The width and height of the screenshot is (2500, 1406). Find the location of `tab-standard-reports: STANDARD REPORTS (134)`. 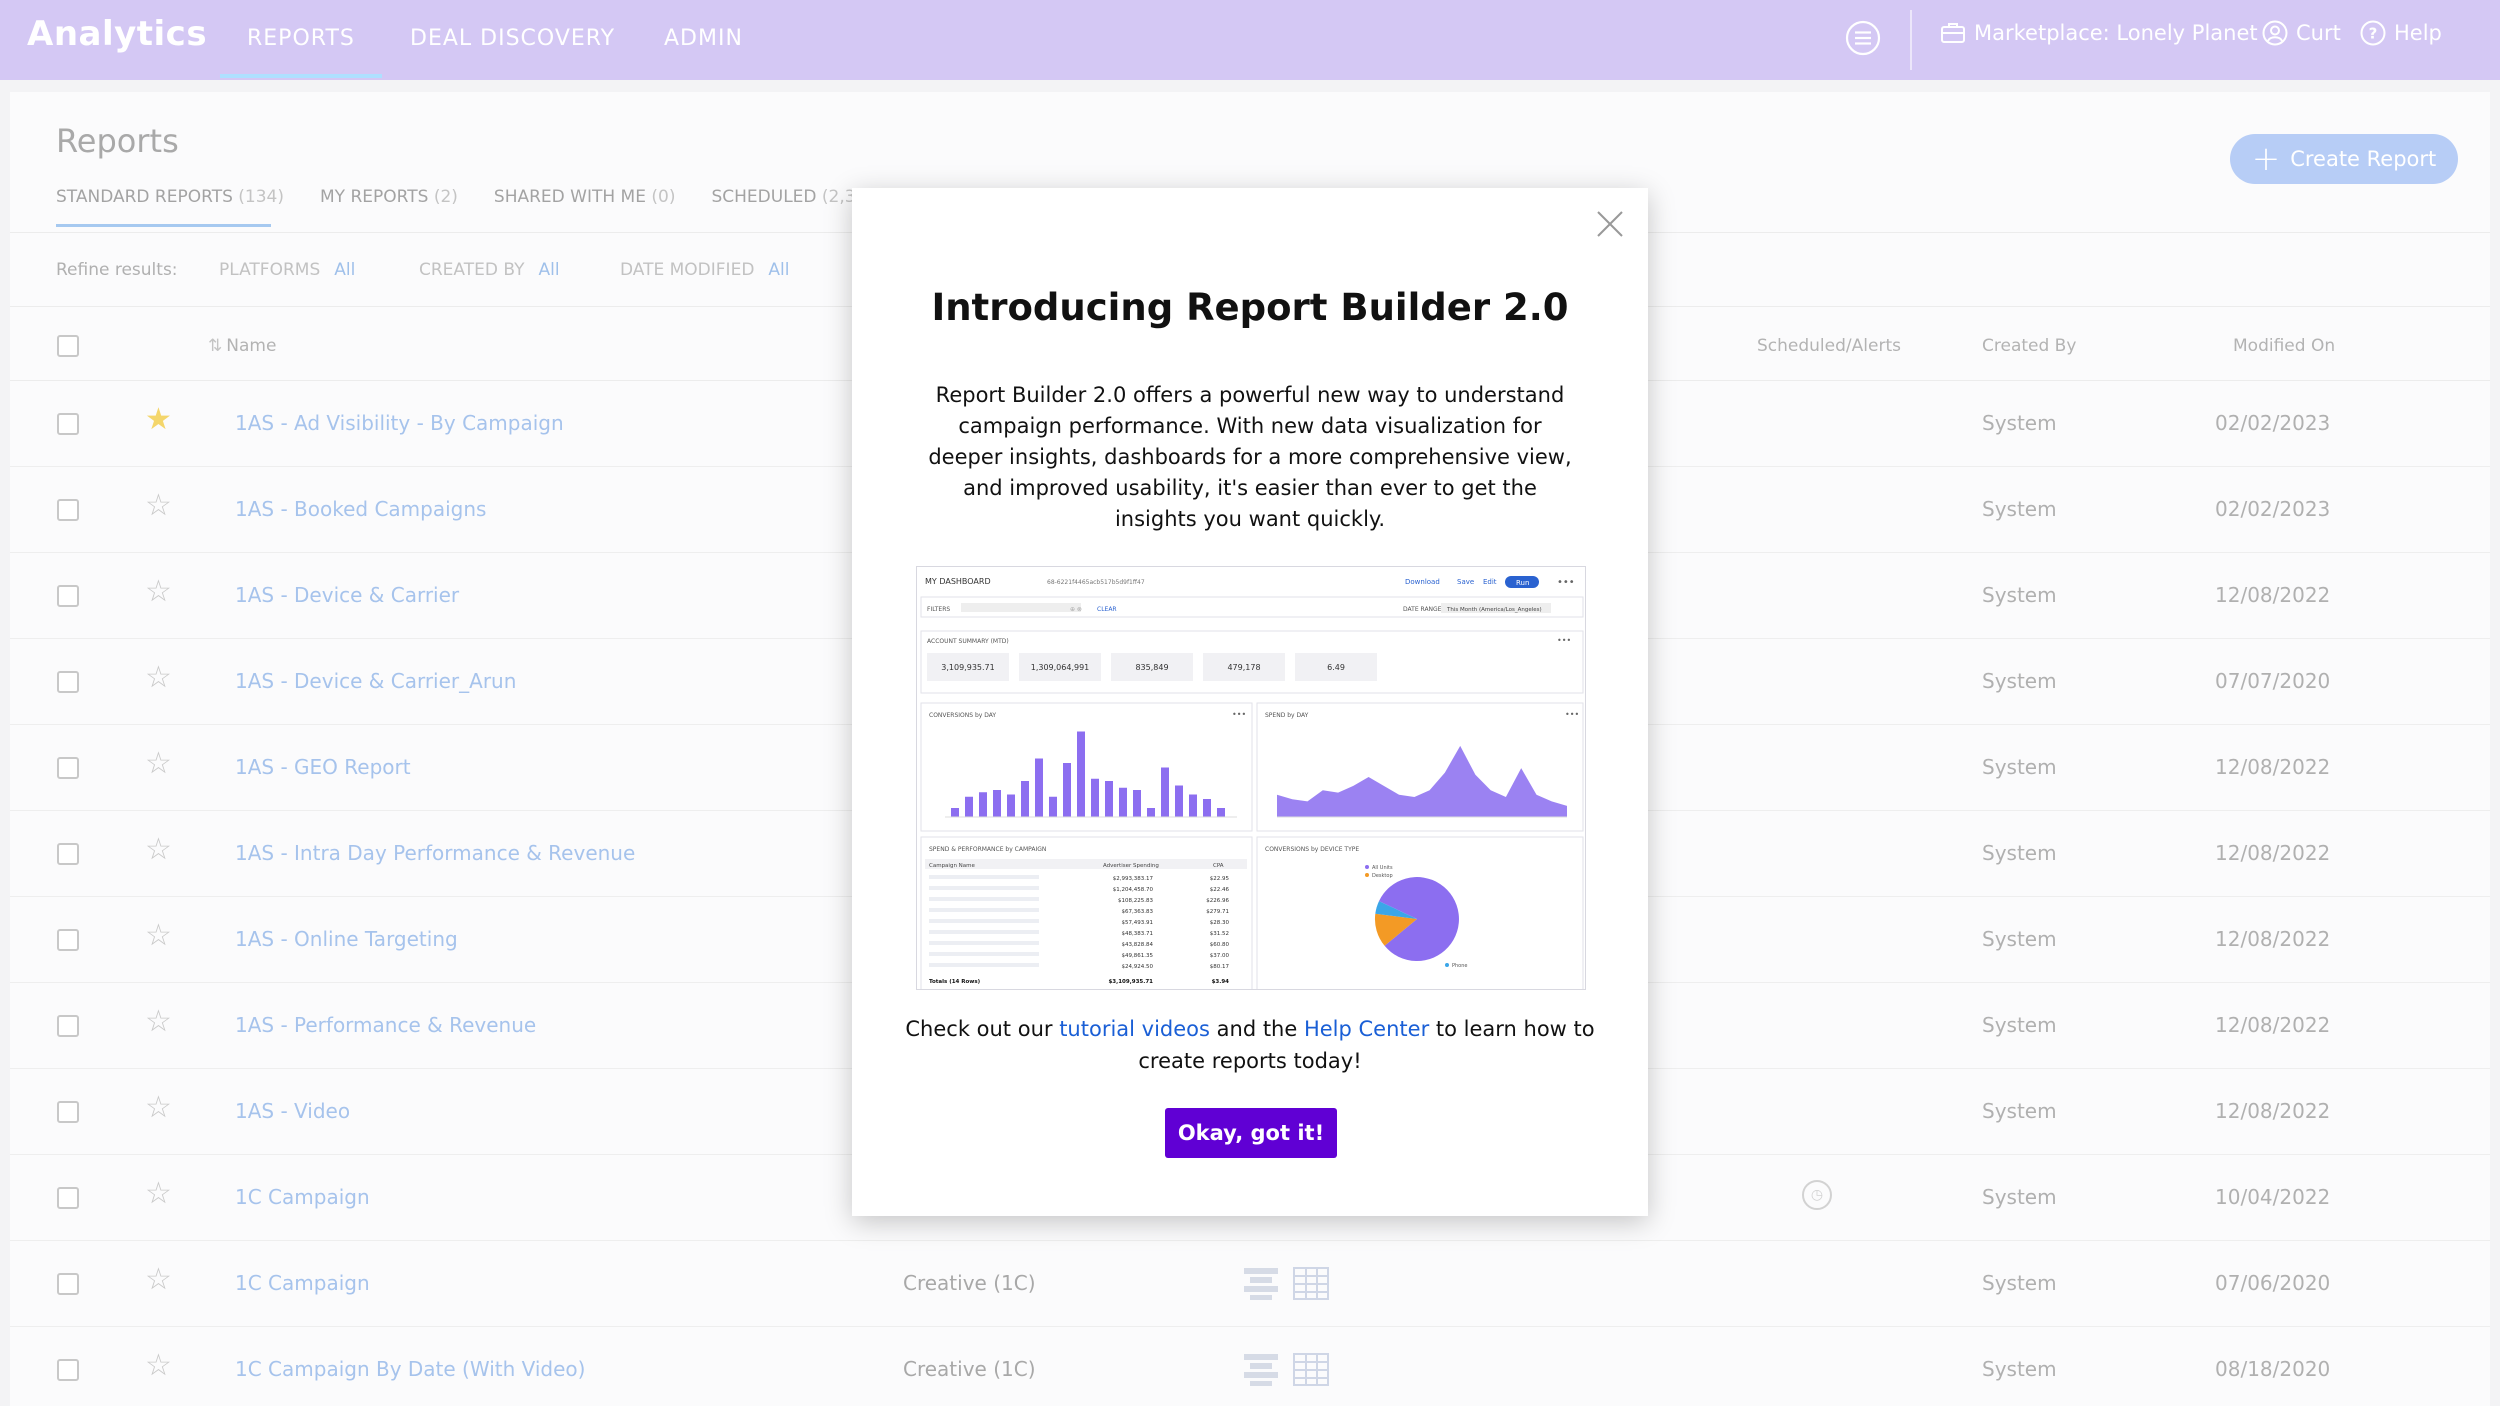

tab-standard-reports: STANDARD REPORTS (134) is located at coordinates (170, 197).